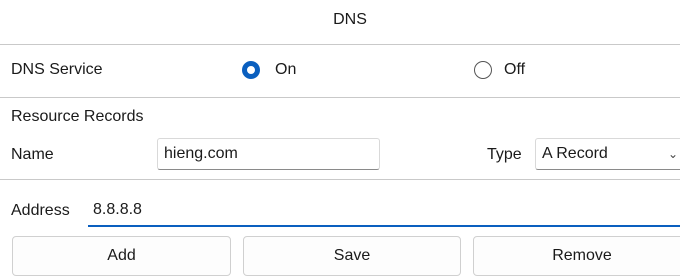 The width and height of the screenshot is (680, 276). What do you see at coordinates (575, 153) in the screenshot?
I see `type-select-value: A Record` at bounding box center [575, 153].